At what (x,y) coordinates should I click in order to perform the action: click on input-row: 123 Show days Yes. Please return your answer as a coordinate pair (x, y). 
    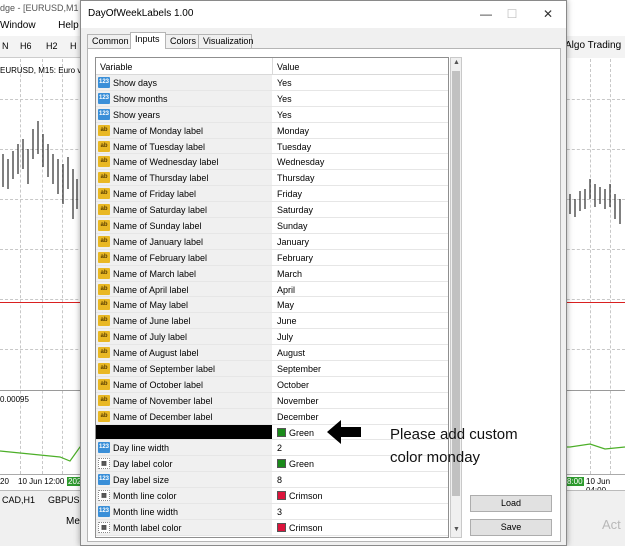
    Looking at the image, I should click on (272, 83).